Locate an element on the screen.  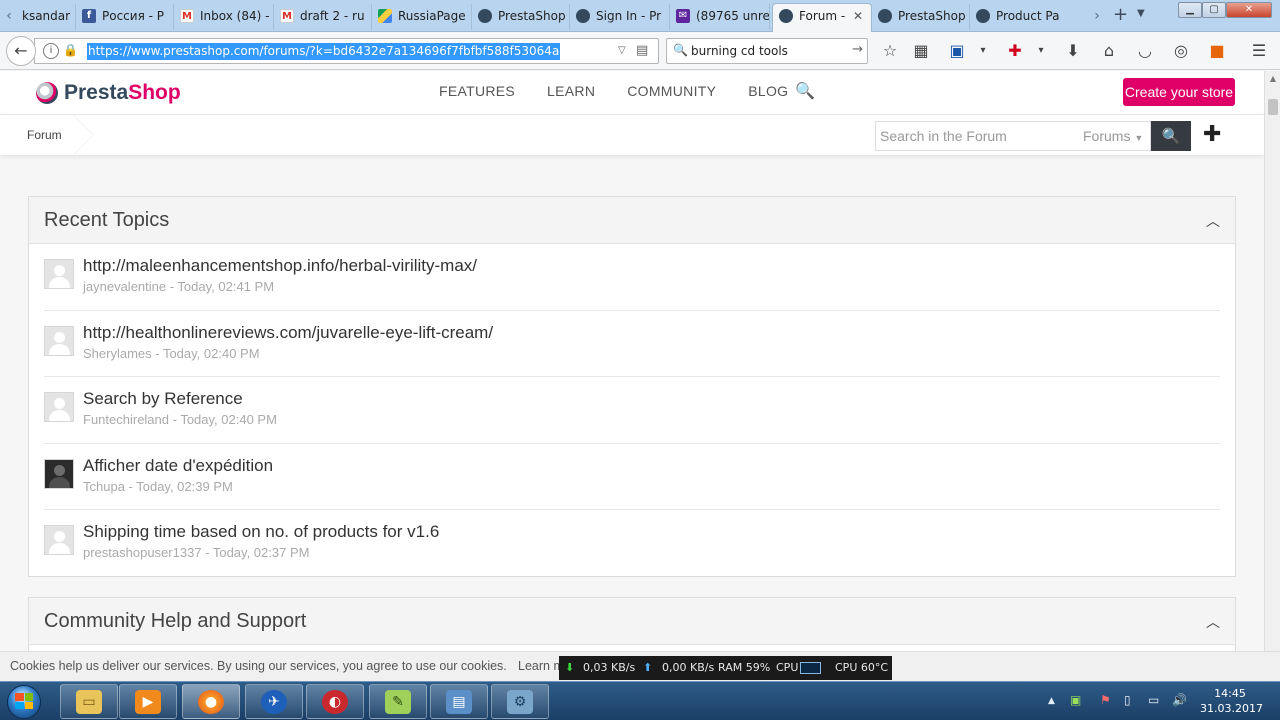
new-tab-icon: + is located at coordinates (1120, 14).